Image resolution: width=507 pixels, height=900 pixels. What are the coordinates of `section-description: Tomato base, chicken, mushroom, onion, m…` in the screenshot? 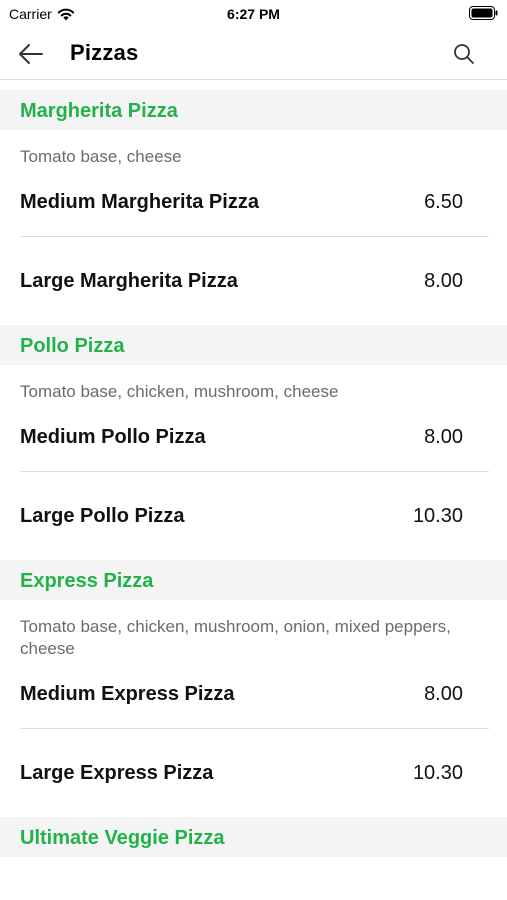 It's located at (235, 637).